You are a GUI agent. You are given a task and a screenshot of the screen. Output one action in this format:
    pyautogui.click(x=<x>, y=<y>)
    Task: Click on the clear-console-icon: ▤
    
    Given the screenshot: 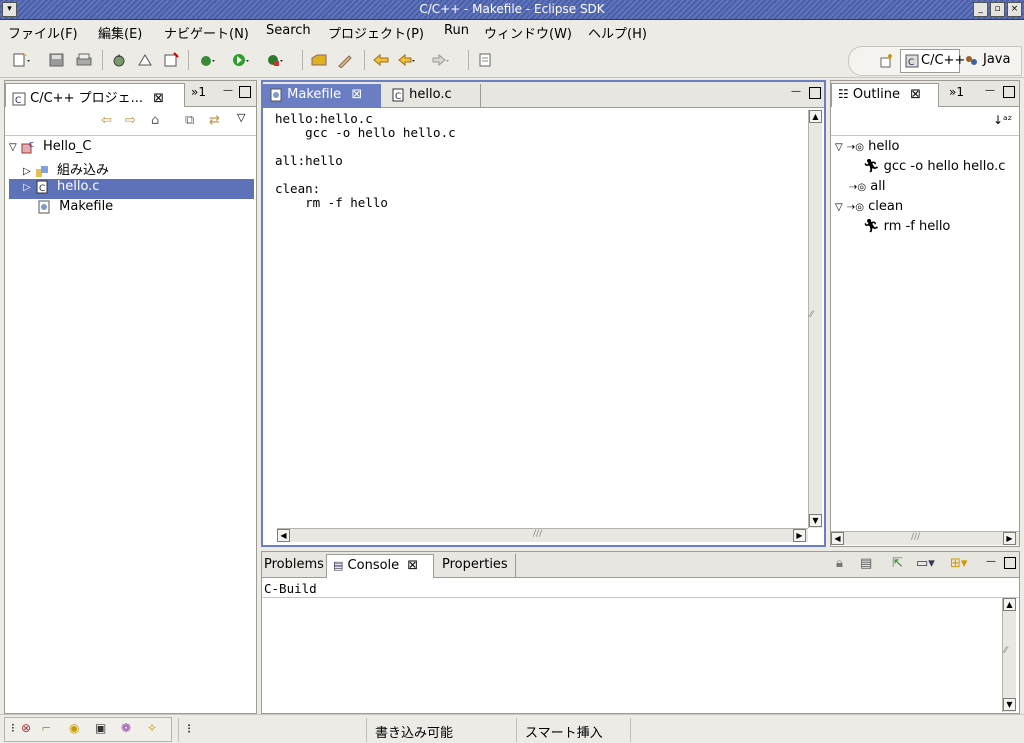 What is the action you would take?
    pyautogui.click(x=866, y=563)
    